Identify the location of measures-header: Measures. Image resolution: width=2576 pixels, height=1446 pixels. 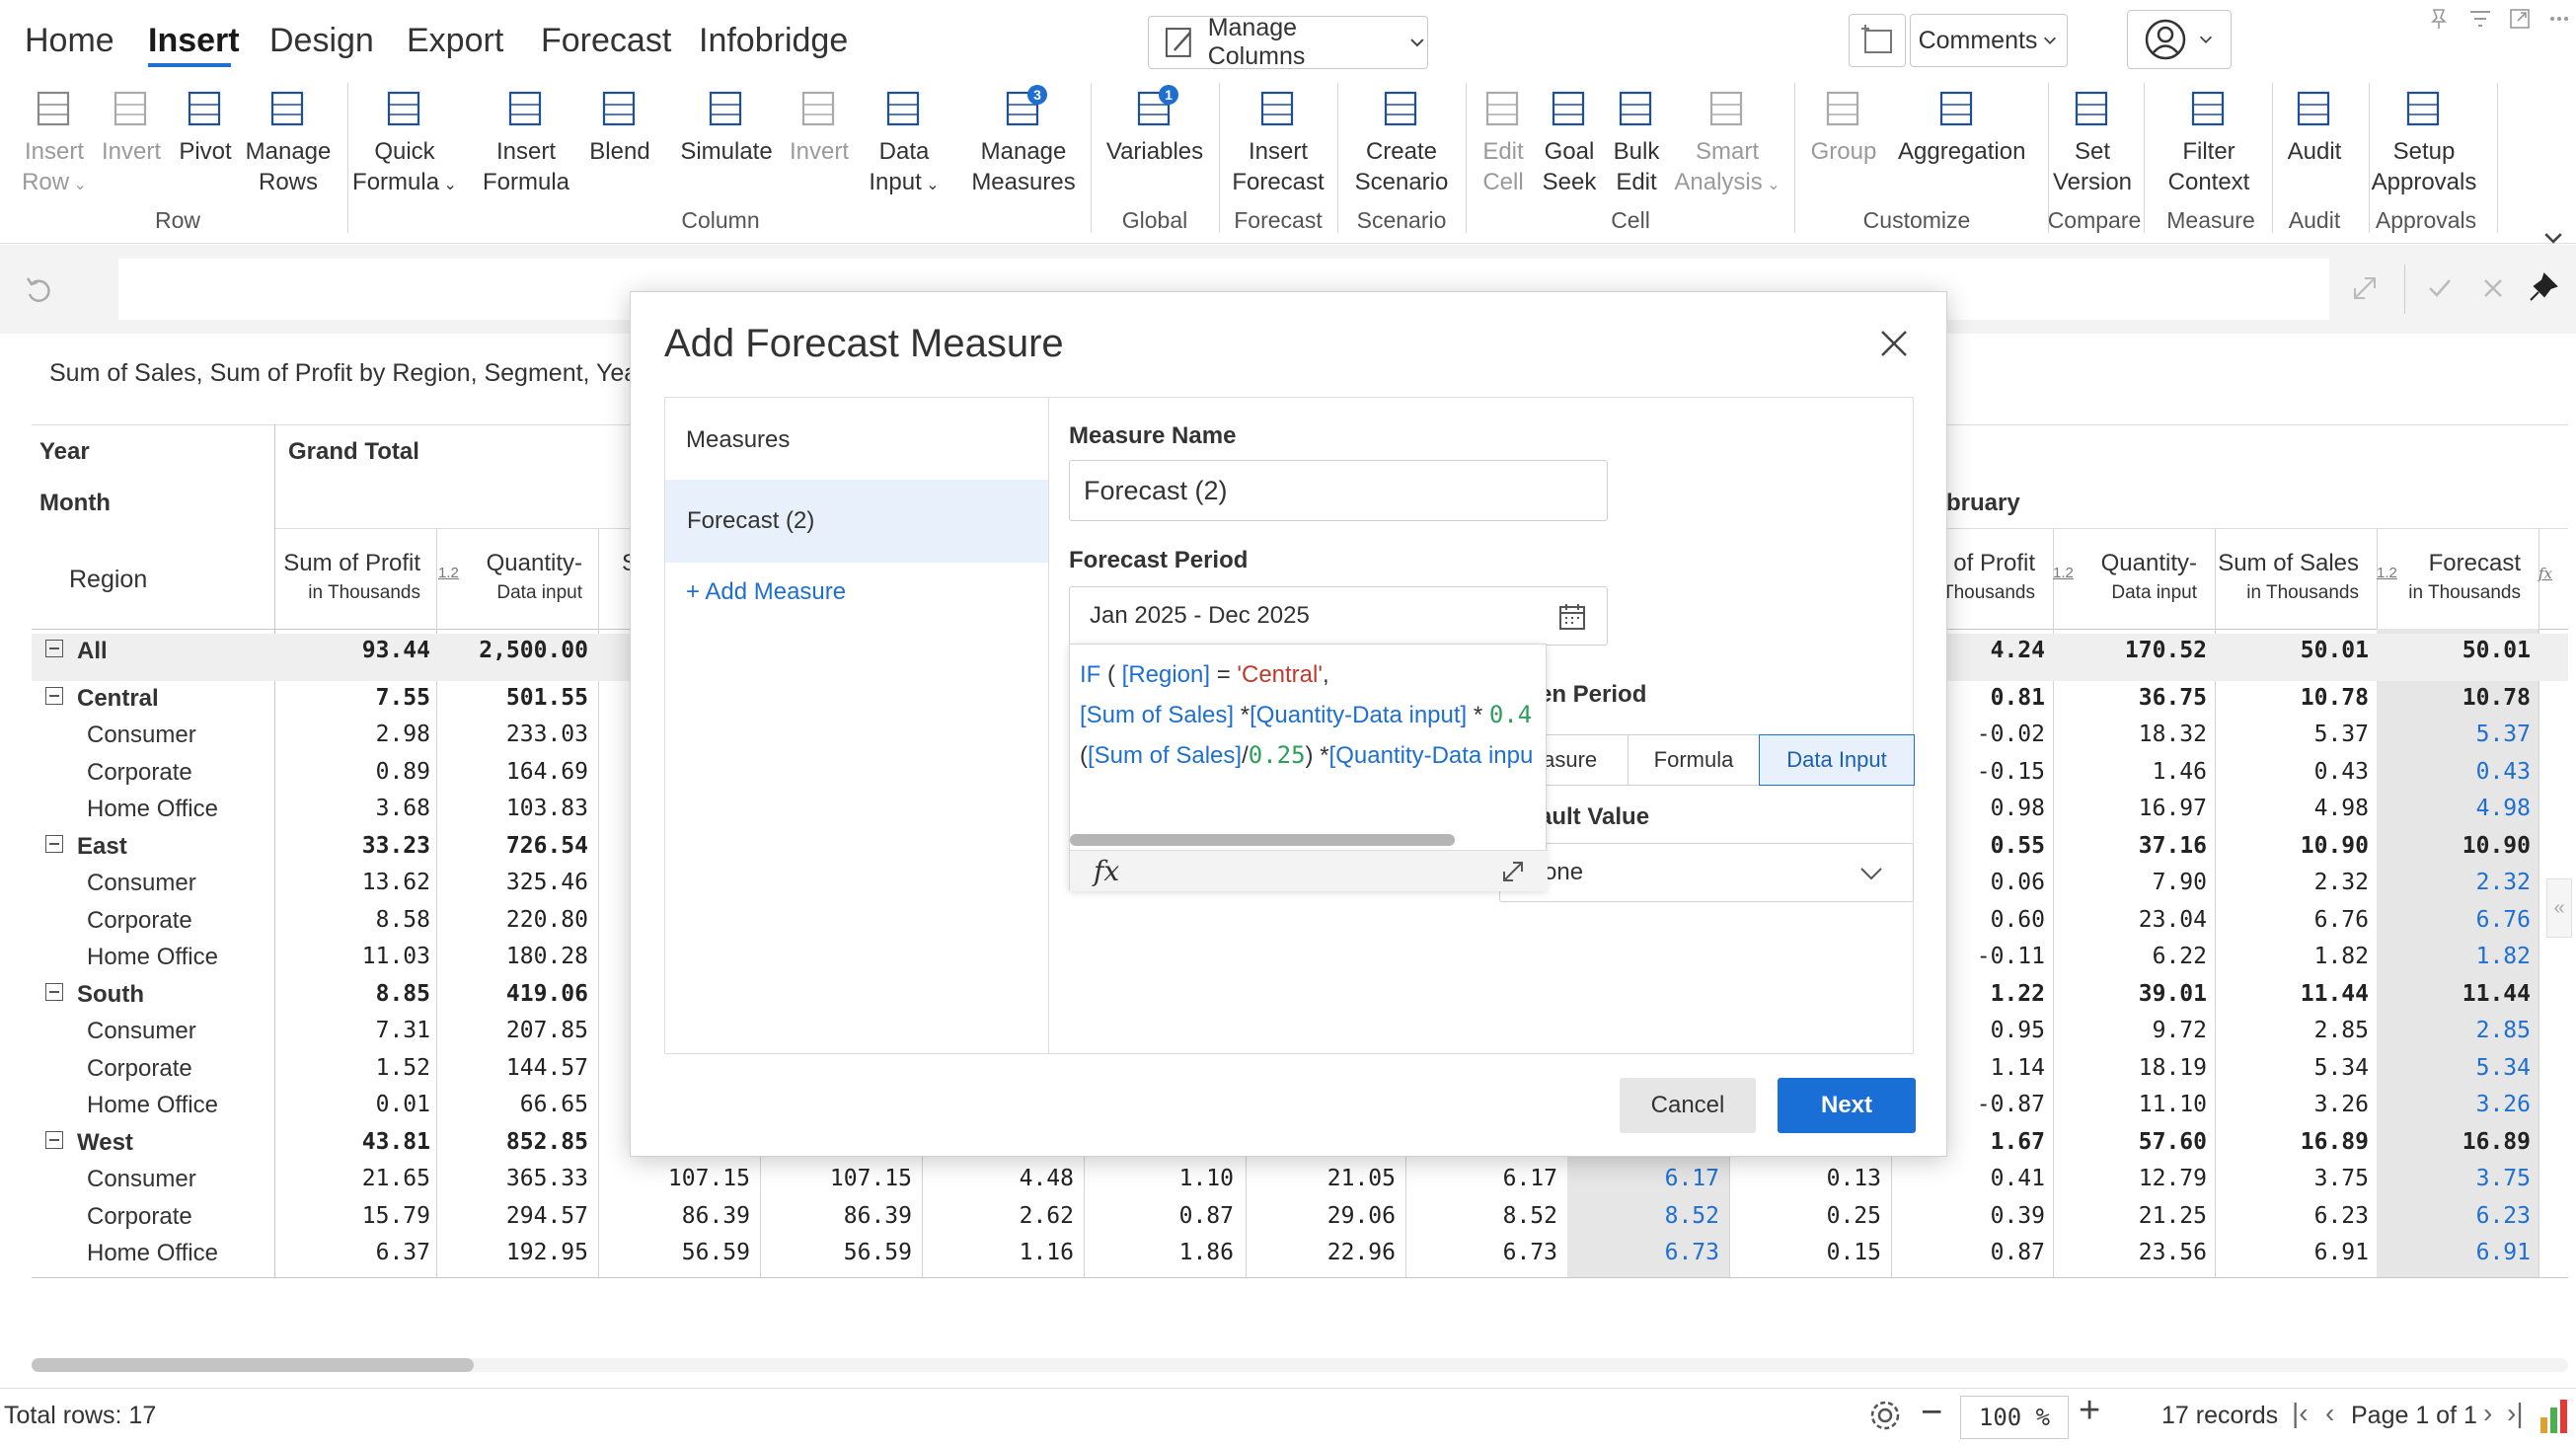
(738, 439).